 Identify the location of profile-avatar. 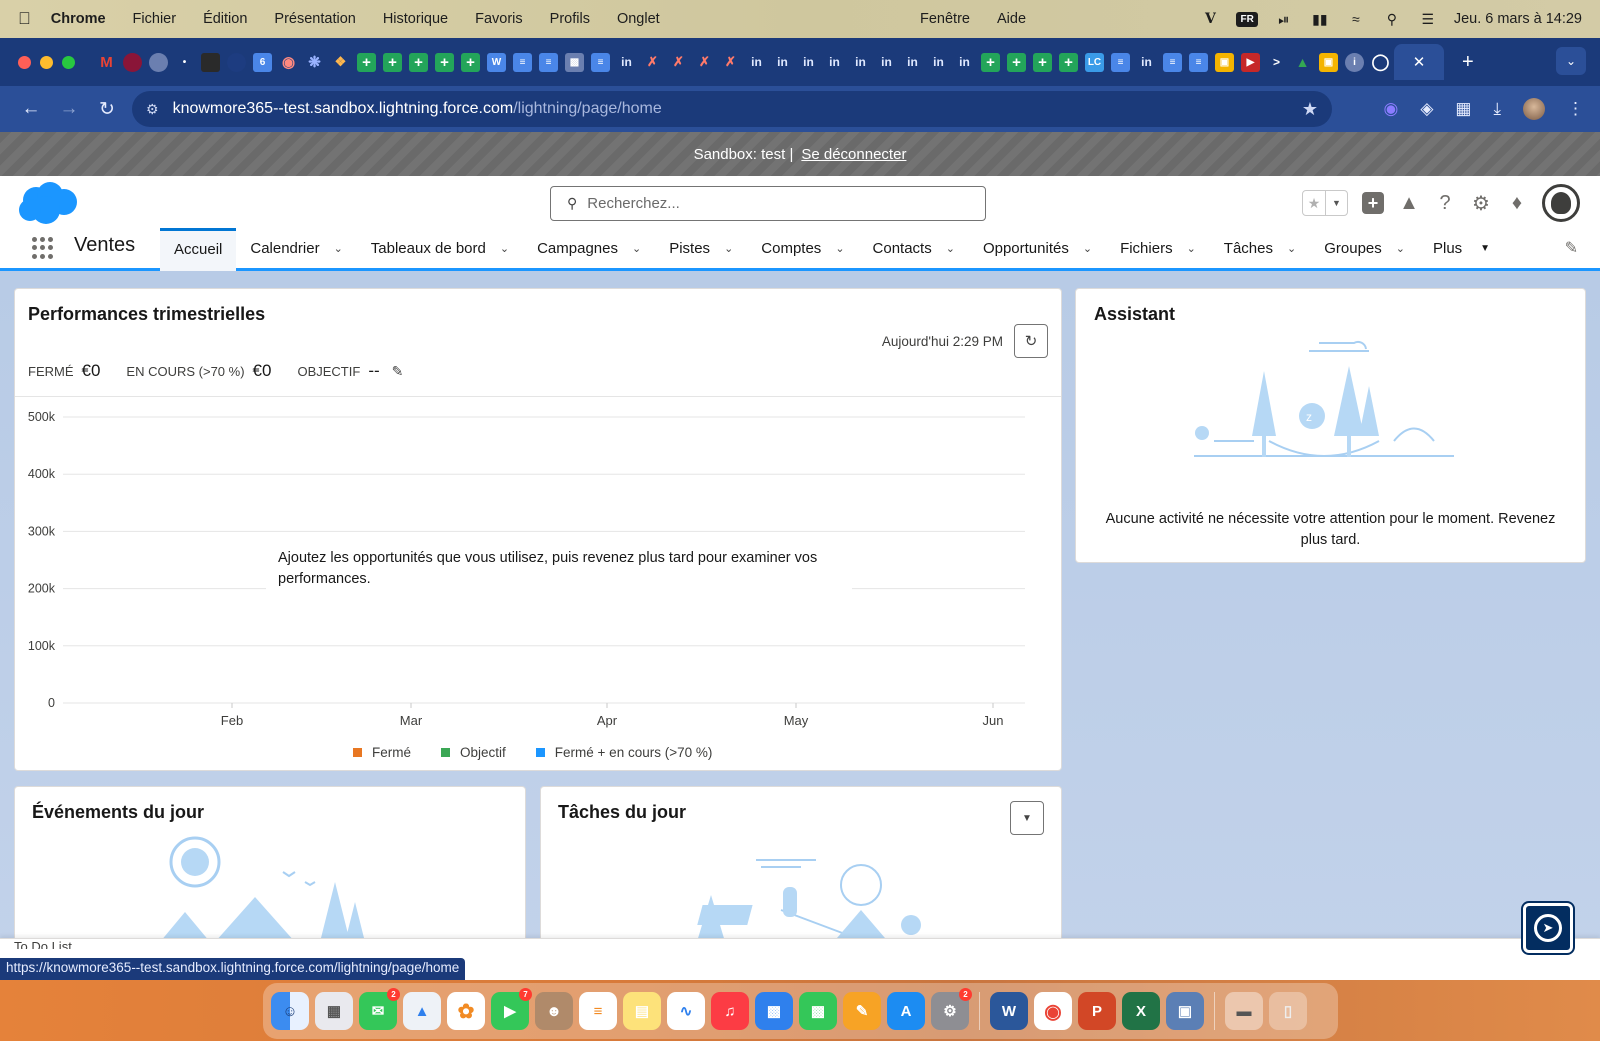
(1534, 109).